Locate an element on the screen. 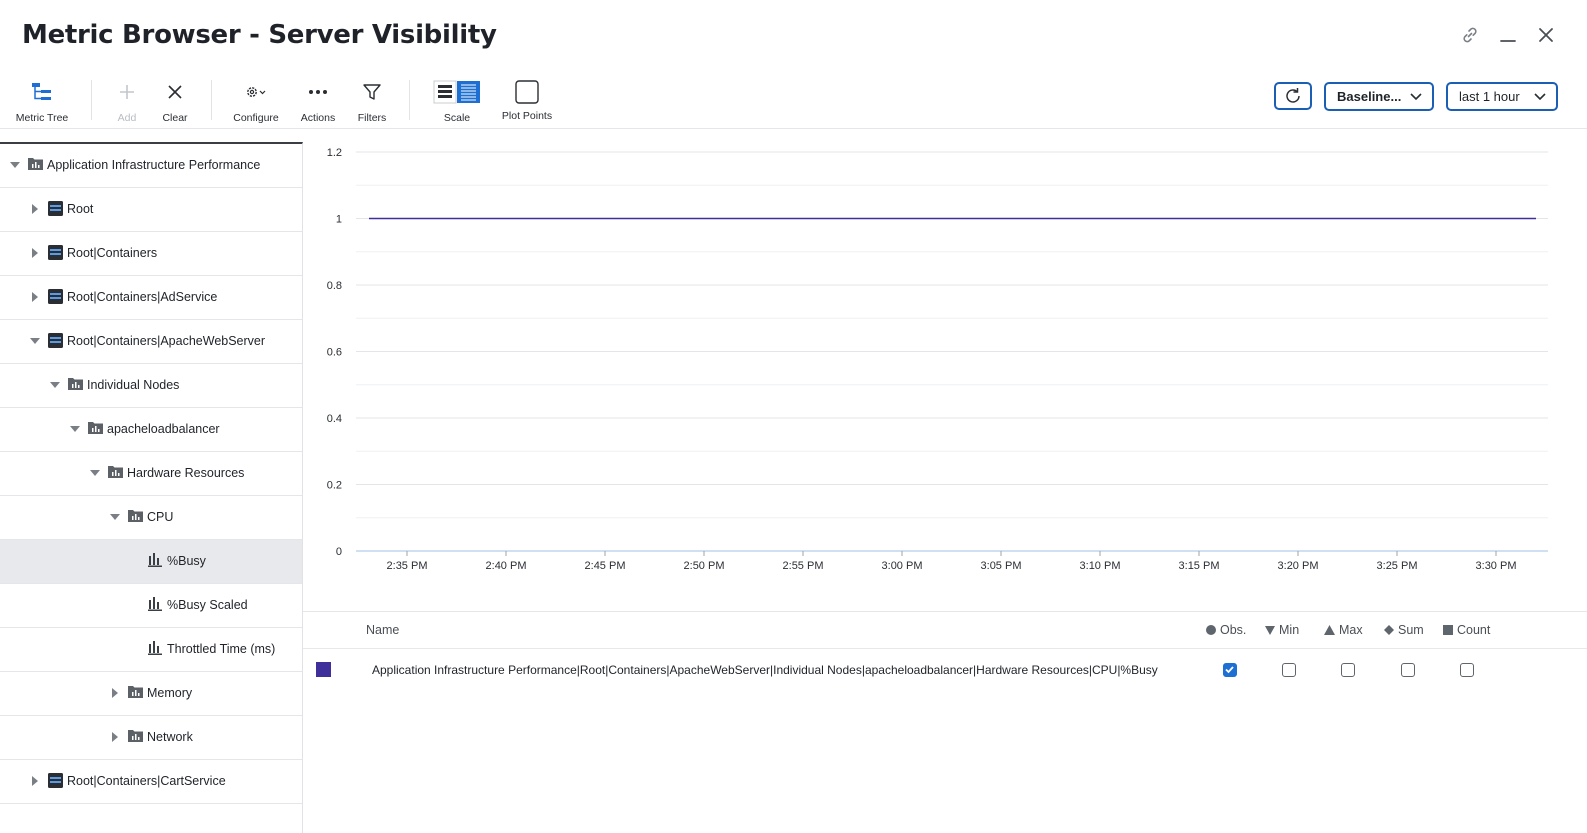 The image size is (1587, 833). tree-item: Root is located at coordinates (151, 210).